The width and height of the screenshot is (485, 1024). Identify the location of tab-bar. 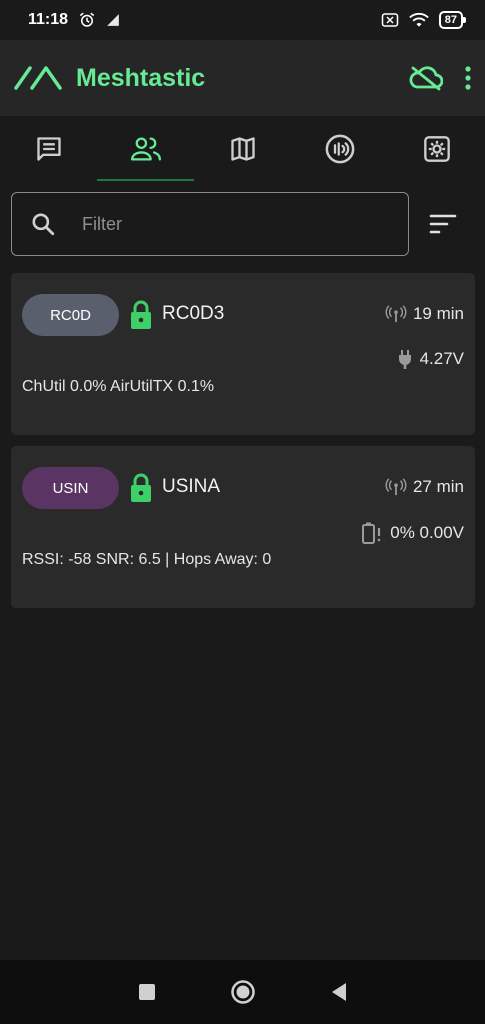
(242, 149).